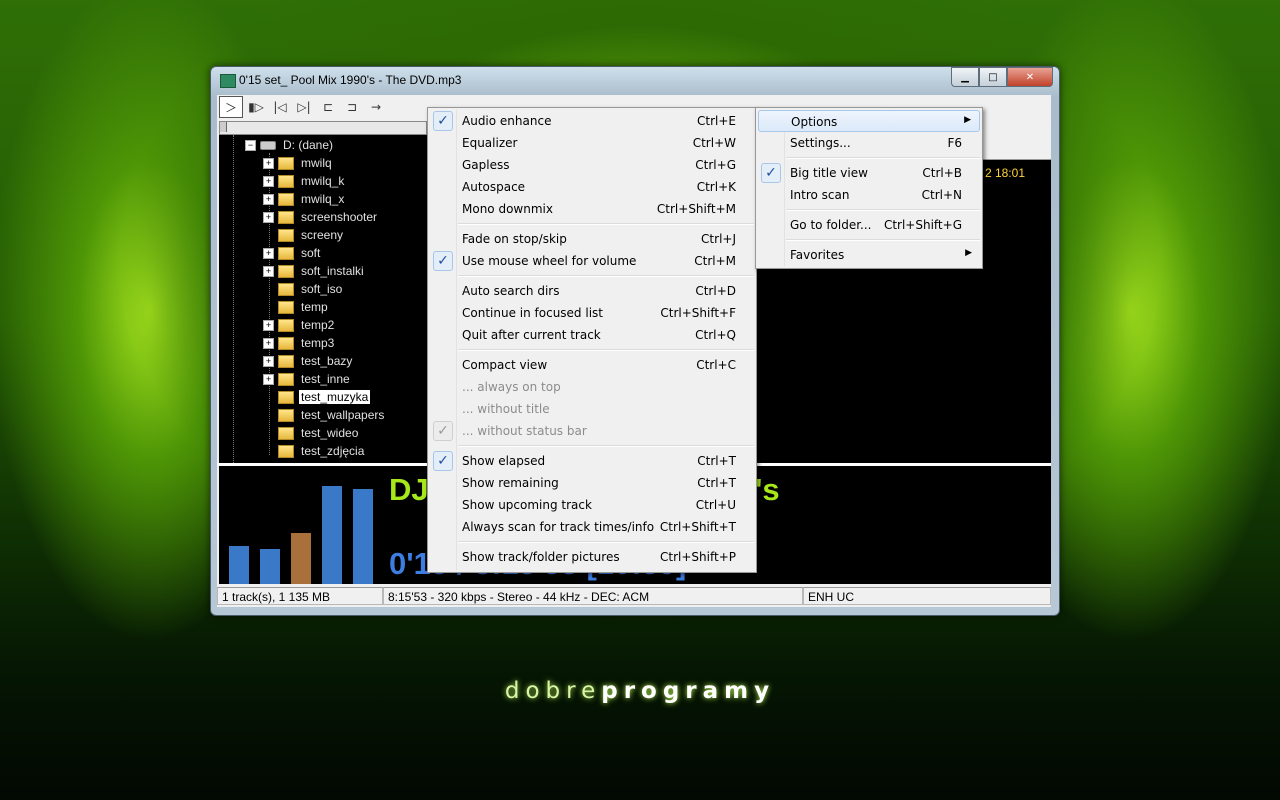  I want to click on tree-line, so click(233, 299).